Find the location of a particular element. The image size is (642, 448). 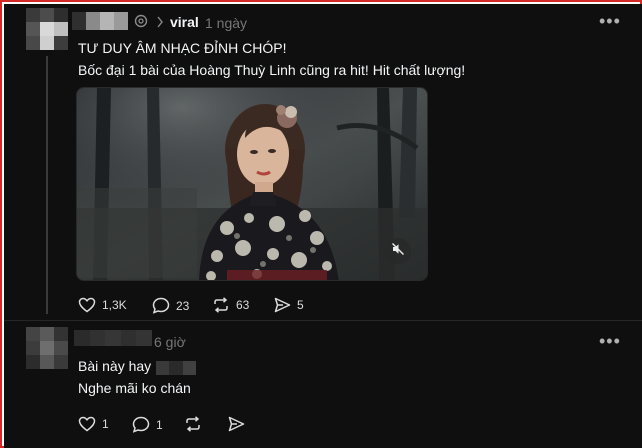

reply-line2: Nghe mãi ko chán is located at coordinates (134, 388).